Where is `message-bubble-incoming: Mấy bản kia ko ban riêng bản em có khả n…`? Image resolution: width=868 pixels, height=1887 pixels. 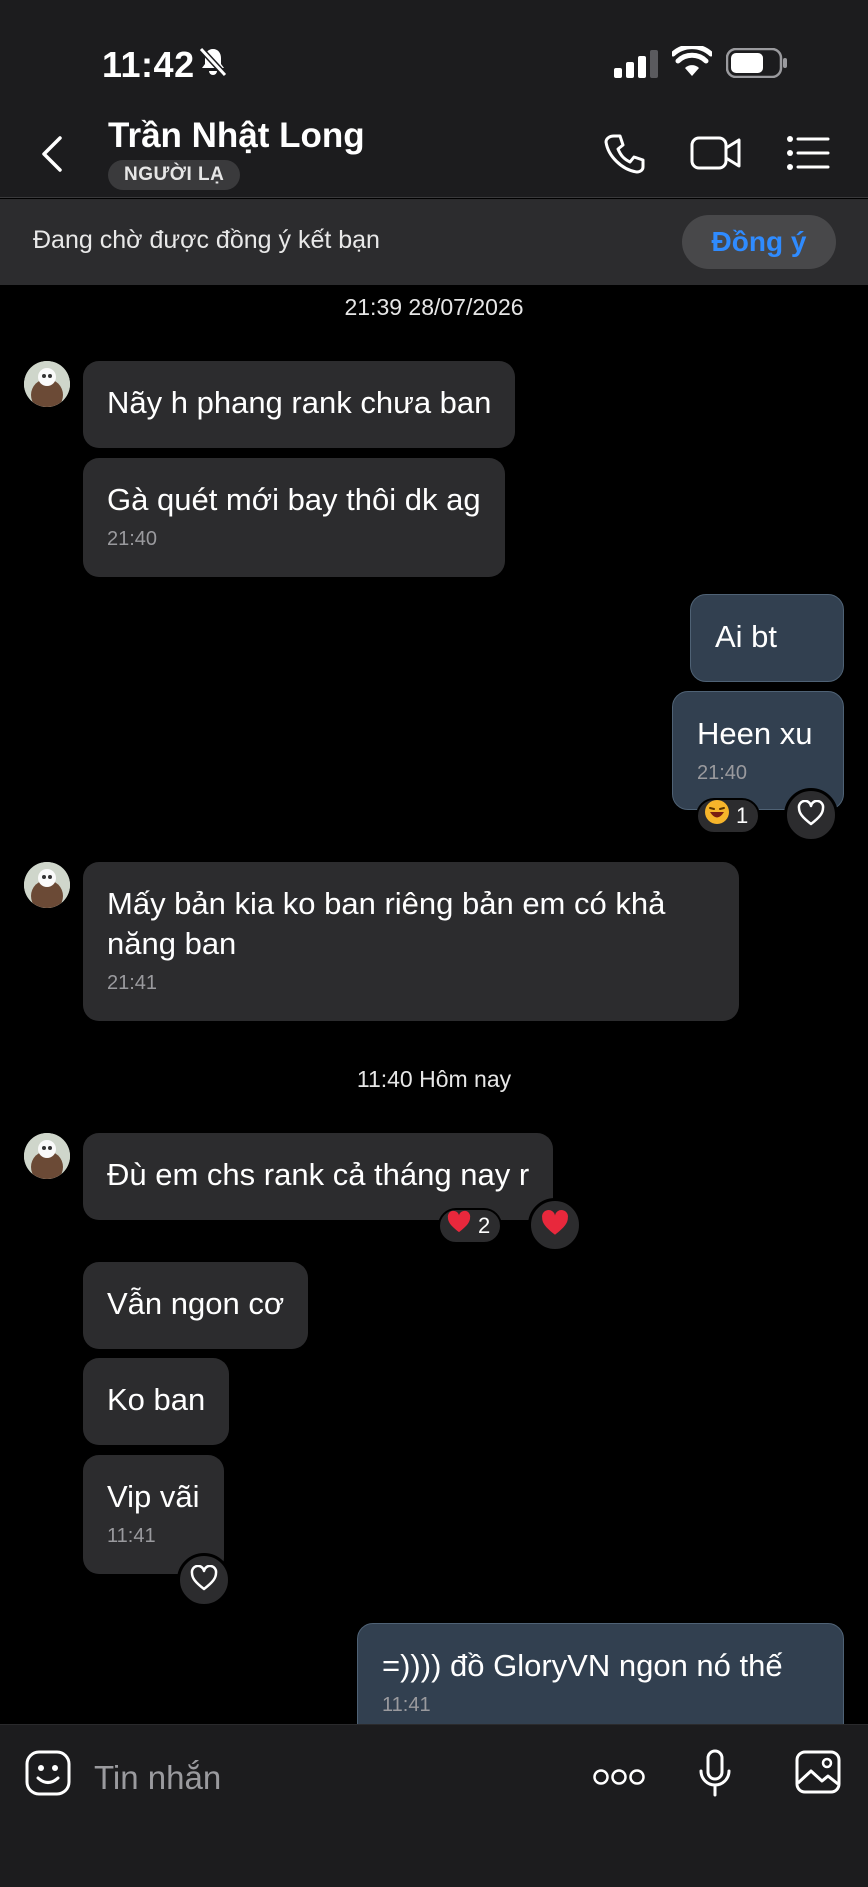 message-bubble-incoming: Mấy bản kia ko ban riêng bản em có khả n… is located at coordinates (411, 941).